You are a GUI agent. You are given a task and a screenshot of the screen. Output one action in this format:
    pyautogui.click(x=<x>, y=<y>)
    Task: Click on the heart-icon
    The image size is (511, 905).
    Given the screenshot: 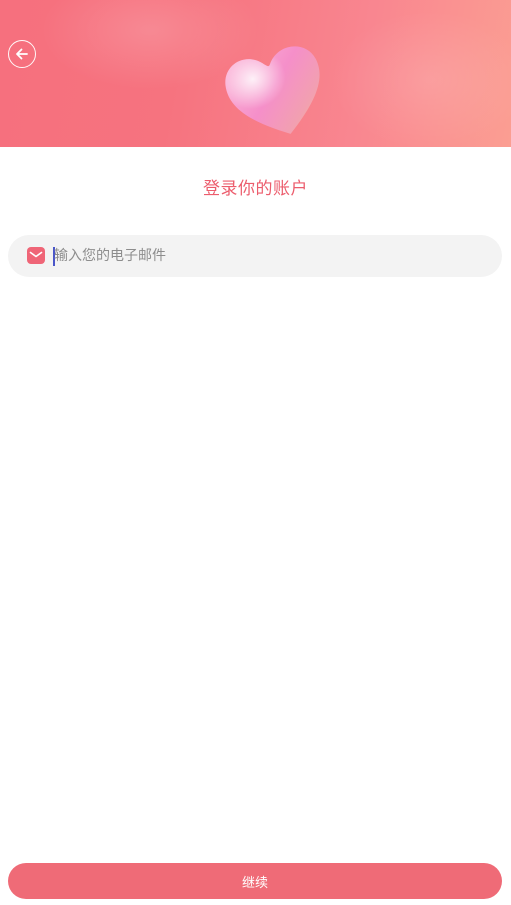 What is the action you would take?
    pyautogui.click(x=272, y=90)
    